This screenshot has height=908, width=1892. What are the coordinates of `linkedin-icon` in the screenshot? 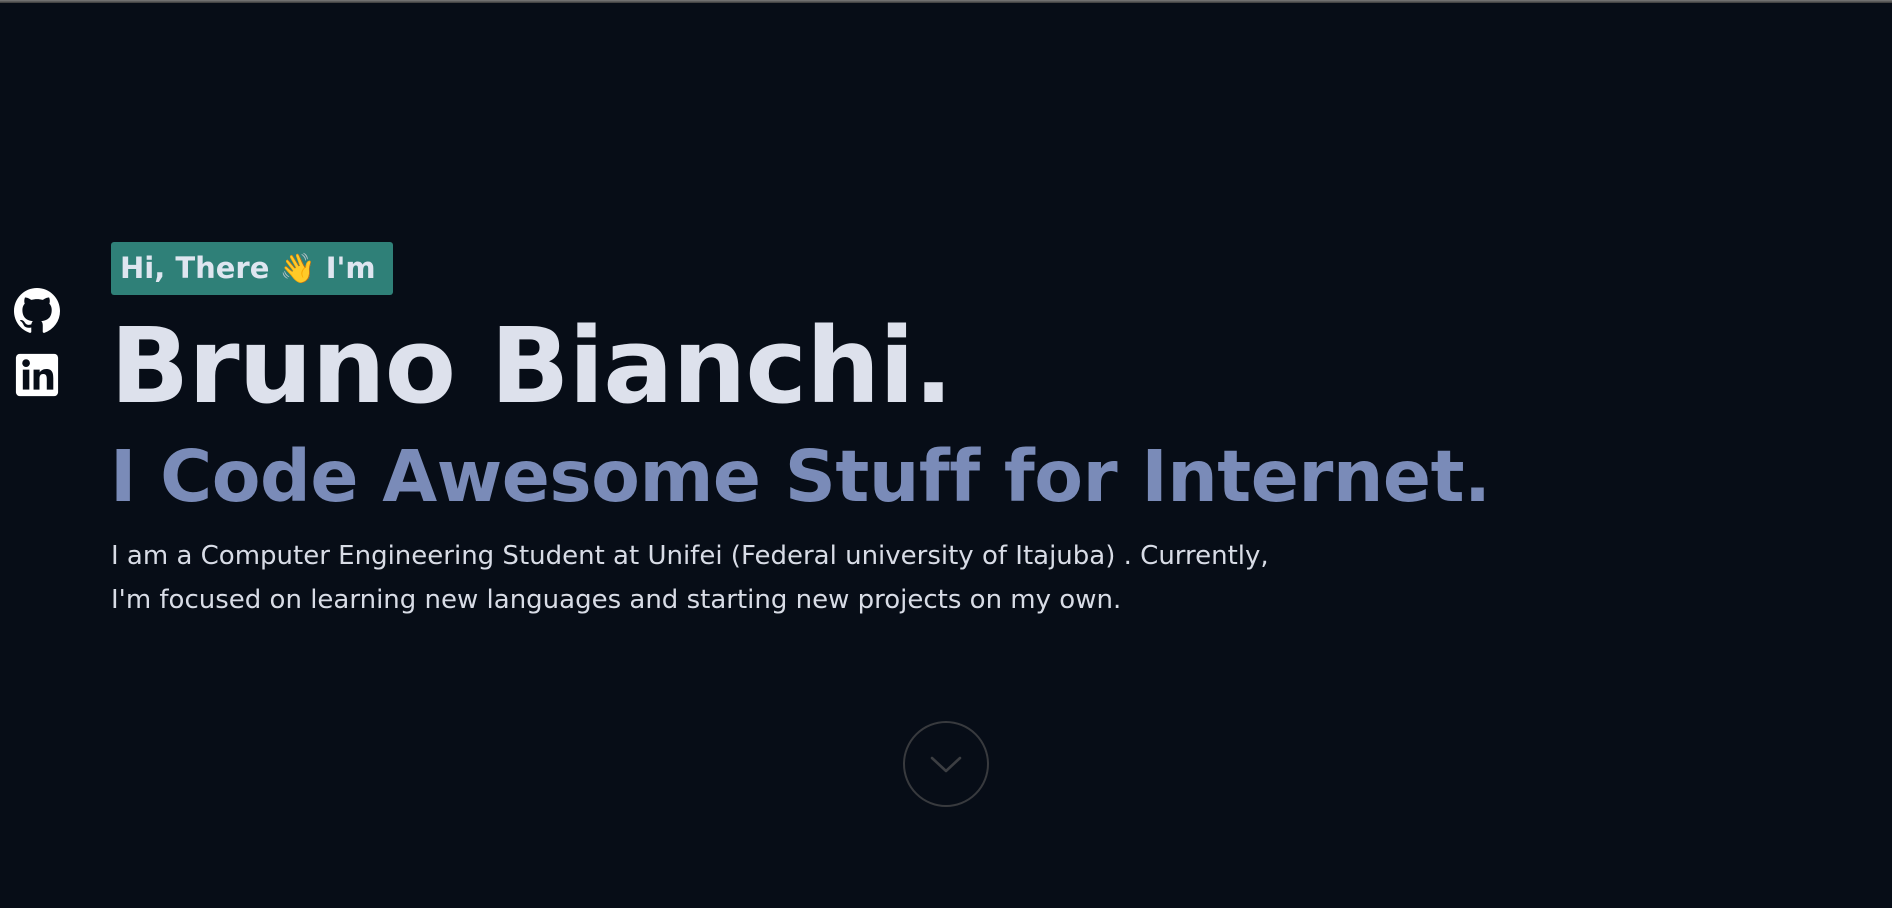 It's located at (37, 375).